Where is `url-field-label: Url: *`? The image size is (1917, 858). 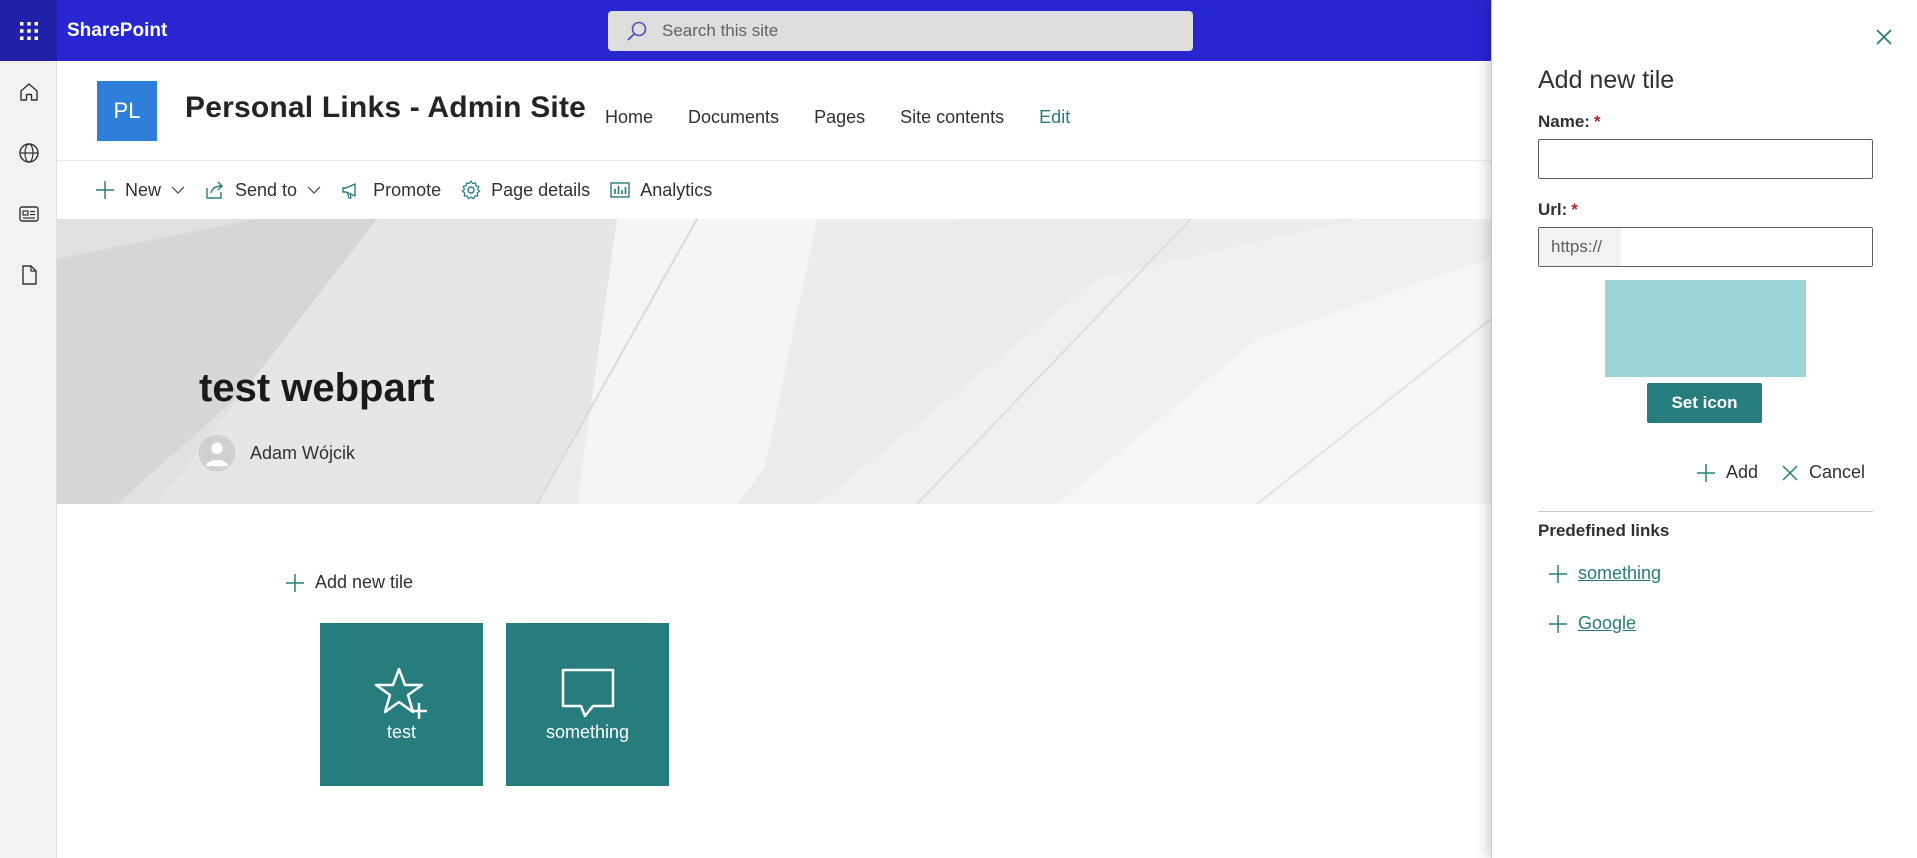
url-field-label: Url: * is located at coordinates (1558, 210).